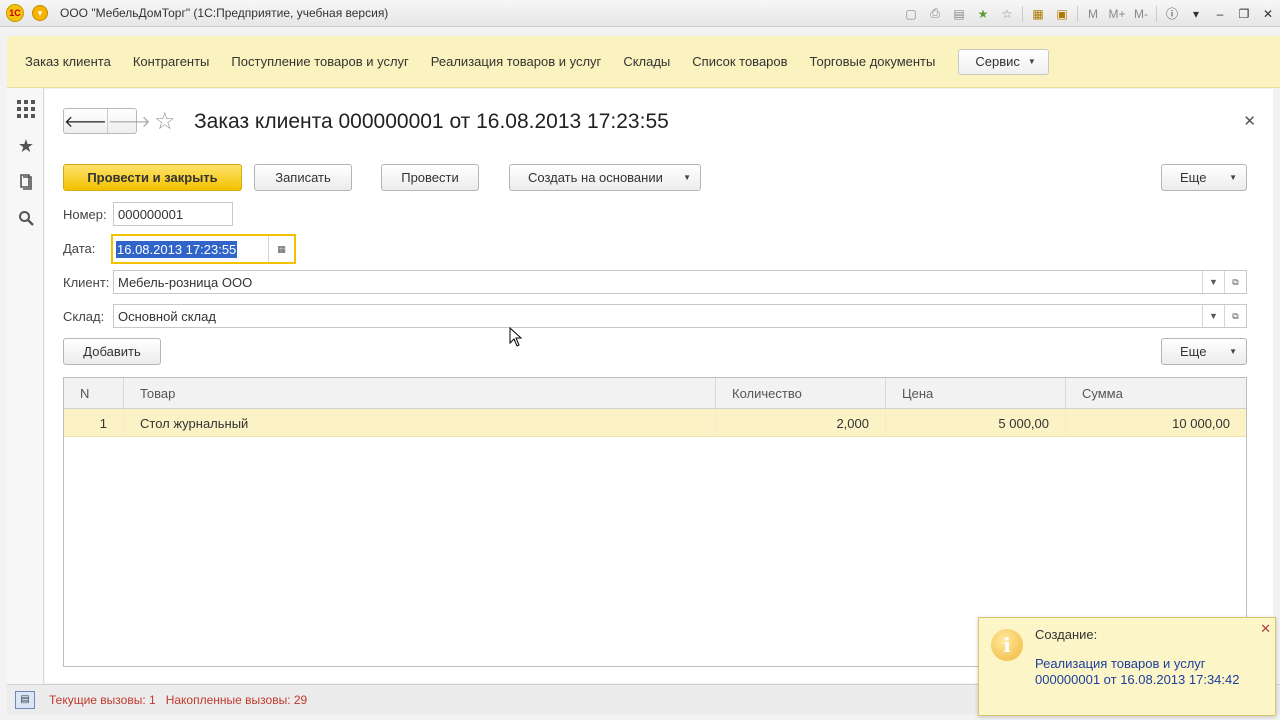 The height and width of the screenshot is (720, 1280). I want to click on memory-plus-button: M+, so click(1117, 13).